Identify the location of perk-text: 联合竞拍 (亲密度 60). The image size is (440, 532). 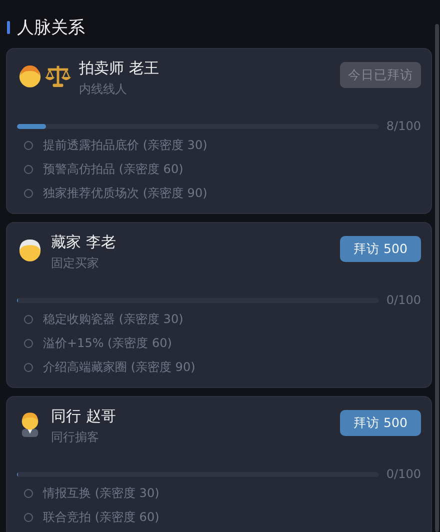
(101, 517).